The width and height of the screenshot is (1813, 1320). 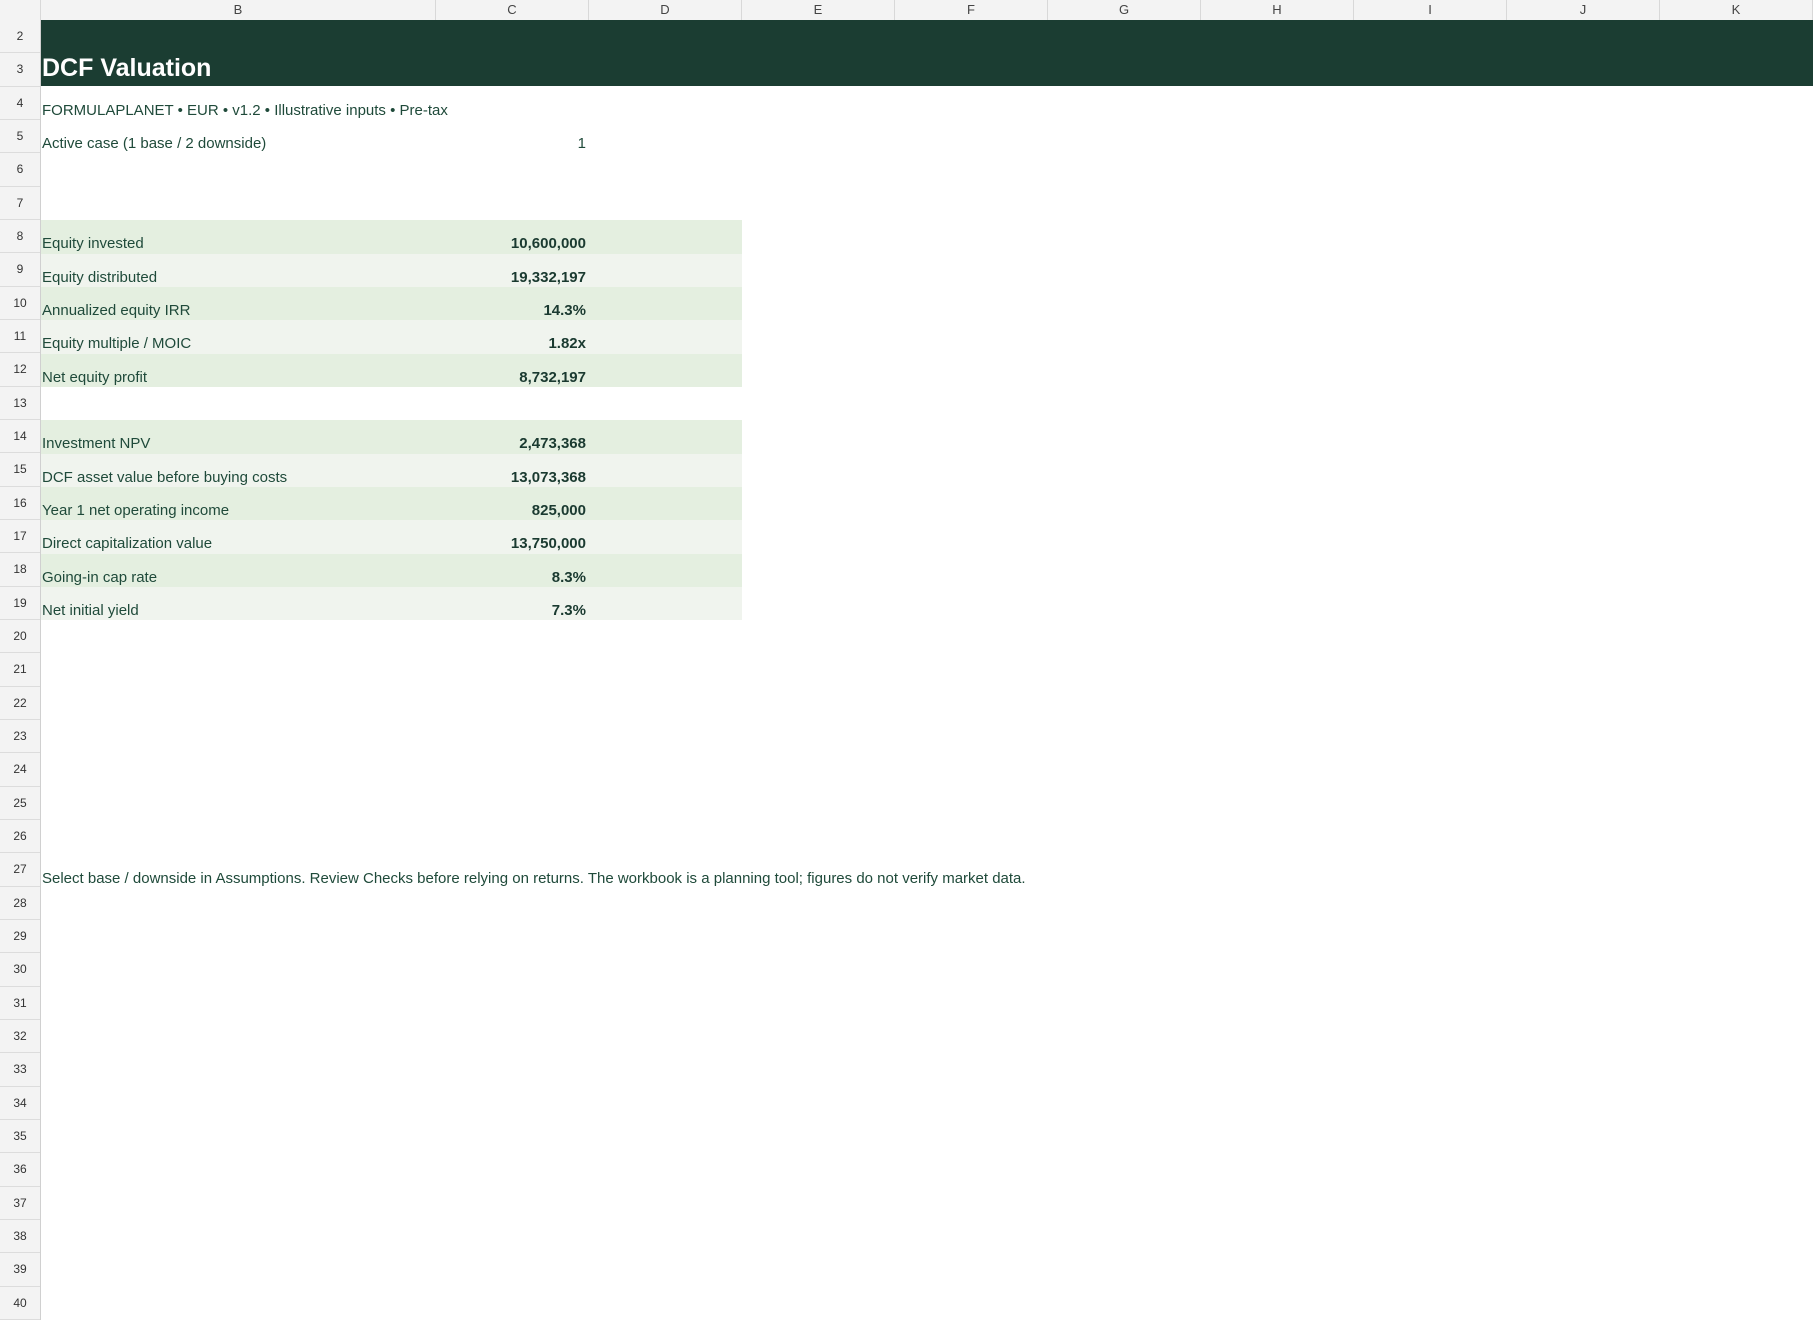 I want to click on column-header-f: F, so click(x=971, y=10).